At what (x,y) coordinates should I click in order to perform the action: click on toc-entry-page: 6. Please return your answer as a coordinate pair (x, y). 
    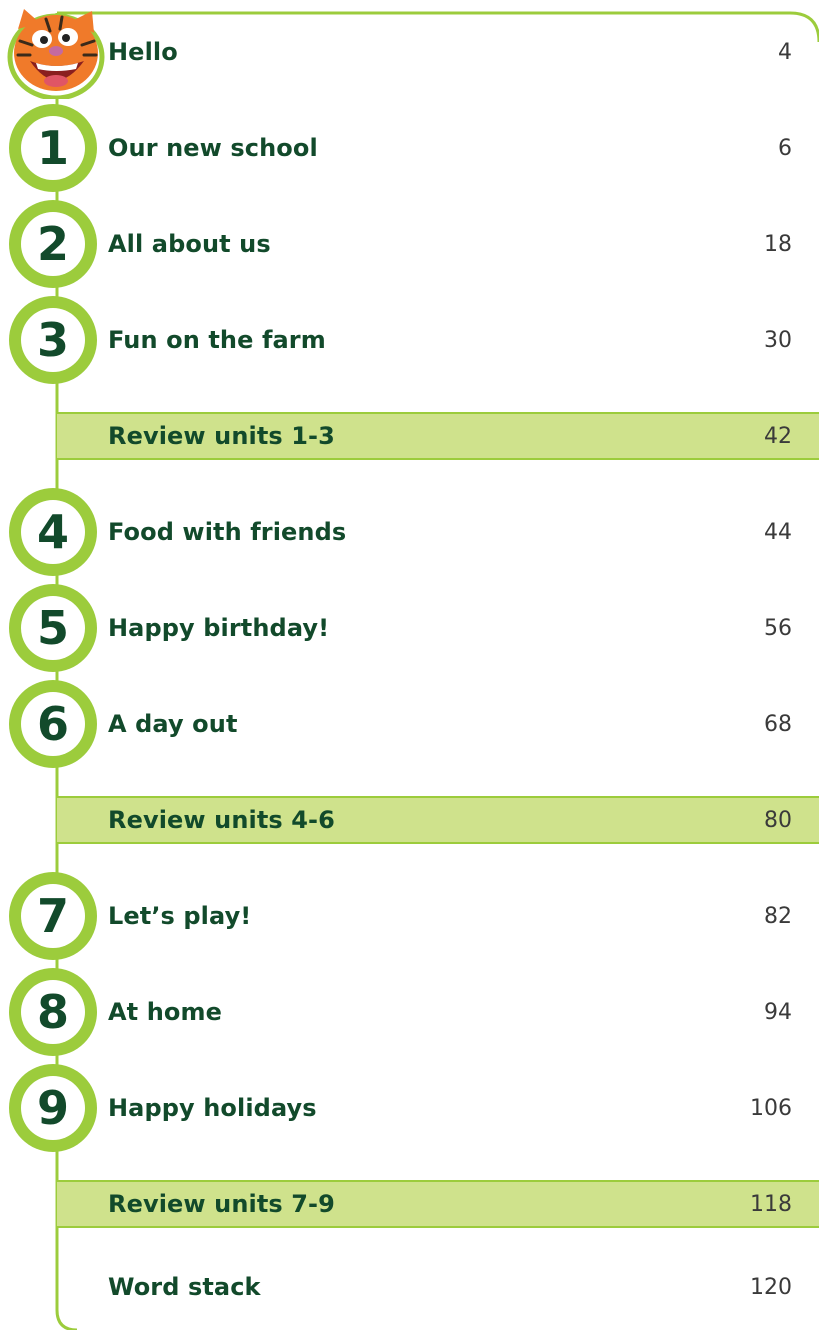
    Looking at the image, I should click on (785, 148).